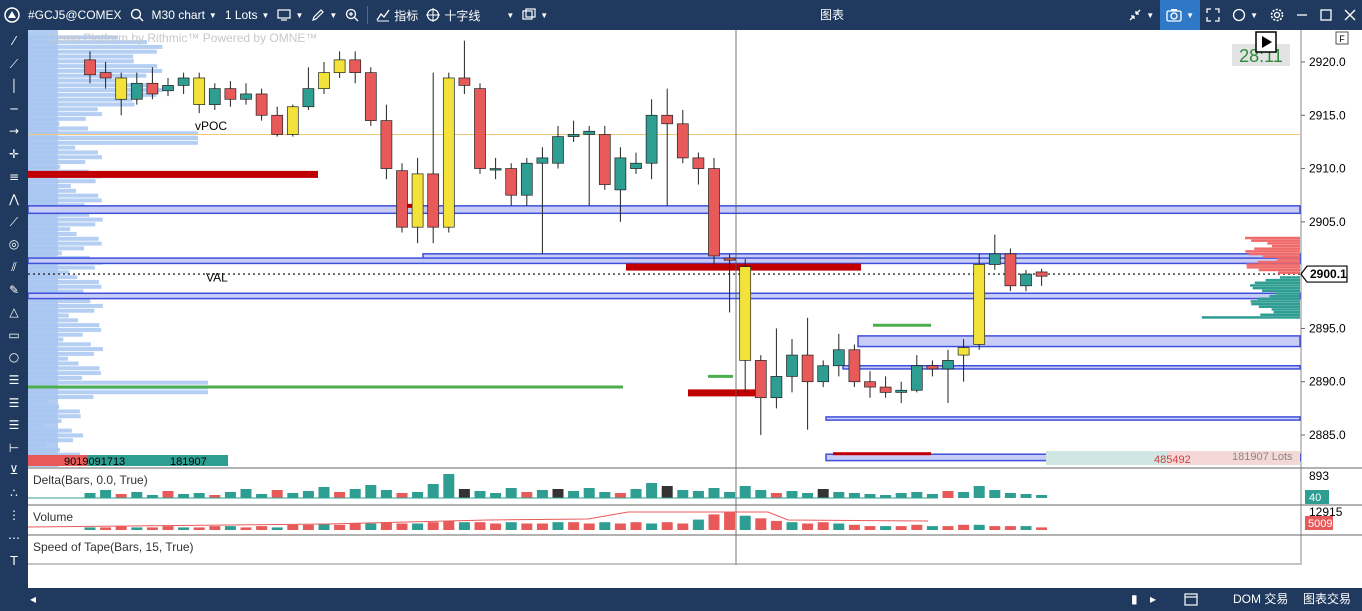 The image size is (1362, 611). I want to click on line-icon: ⁄, so click(14, 41).